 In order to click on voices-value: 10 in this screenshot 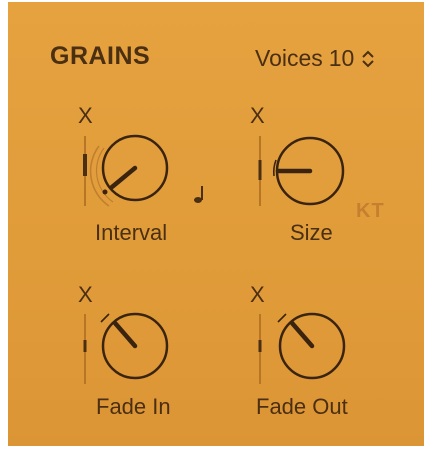, I will do `click(341, 58)`.